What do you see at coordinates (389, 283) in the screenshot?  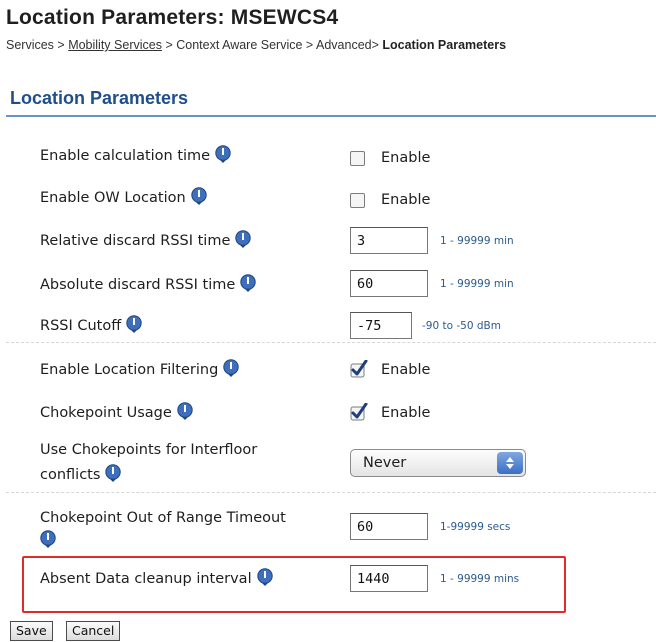 I see `absolute-discard-rssi-time-input` at bounding box center [389, 283].